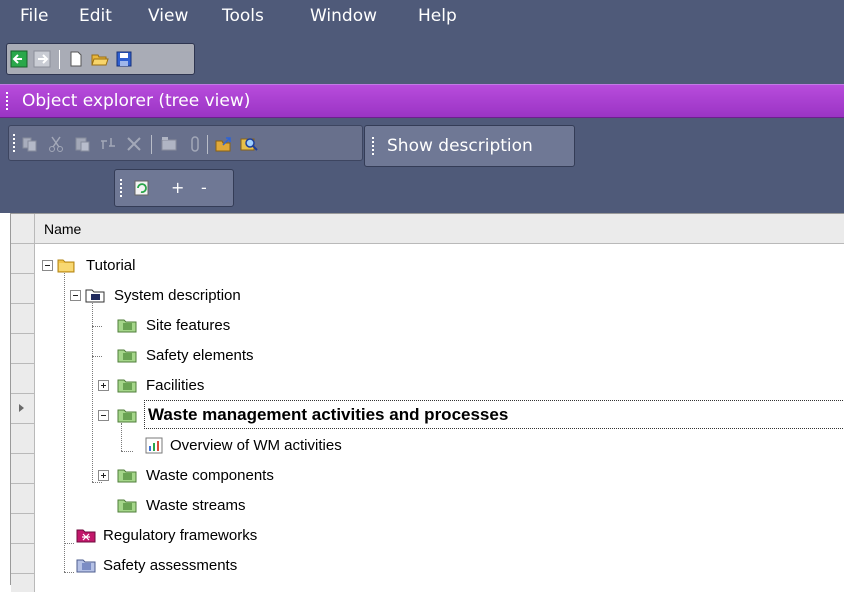  I want to click on assessment-folder-icon, so click(86, 566).